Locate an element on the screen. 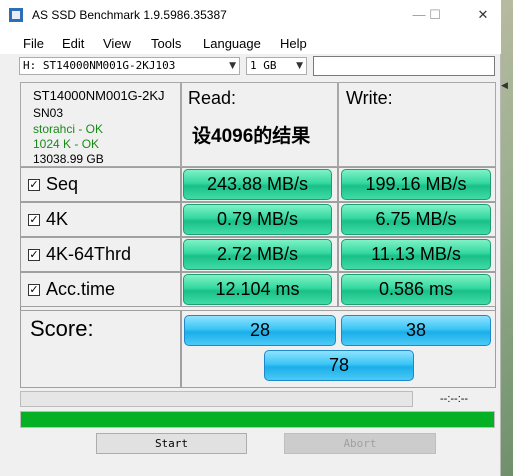  seq-write-value: 199.16 MB/s is located at coordinates (416, 184).